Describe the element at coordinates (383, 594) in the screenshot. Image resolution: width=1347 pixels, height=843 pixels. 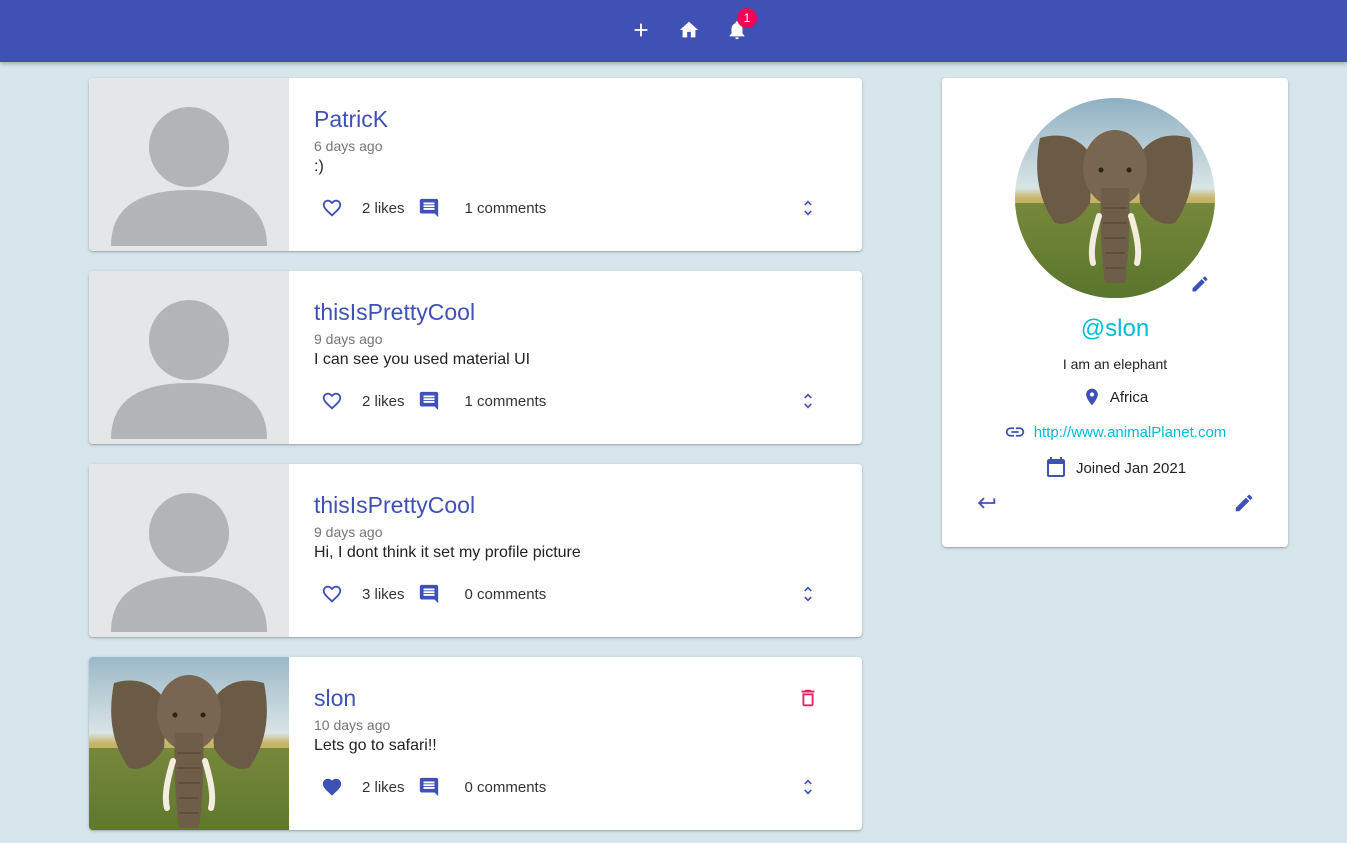
I see `likes-count: 3 likes` at that location.